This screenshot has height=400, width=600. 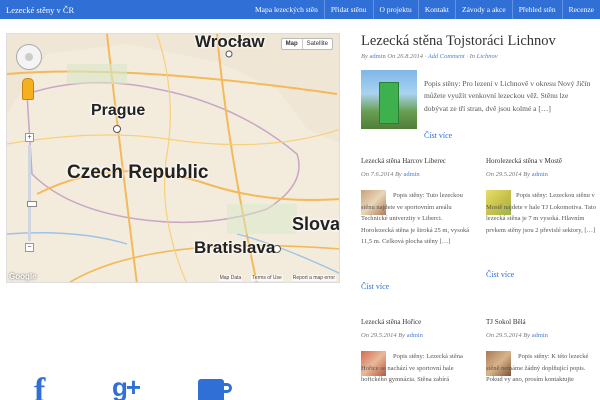 What do you see at coordinates (506, 322) in the screenshot?
I see `post-title: TJ Sokol Bělá` at bounding box center [506, 322].